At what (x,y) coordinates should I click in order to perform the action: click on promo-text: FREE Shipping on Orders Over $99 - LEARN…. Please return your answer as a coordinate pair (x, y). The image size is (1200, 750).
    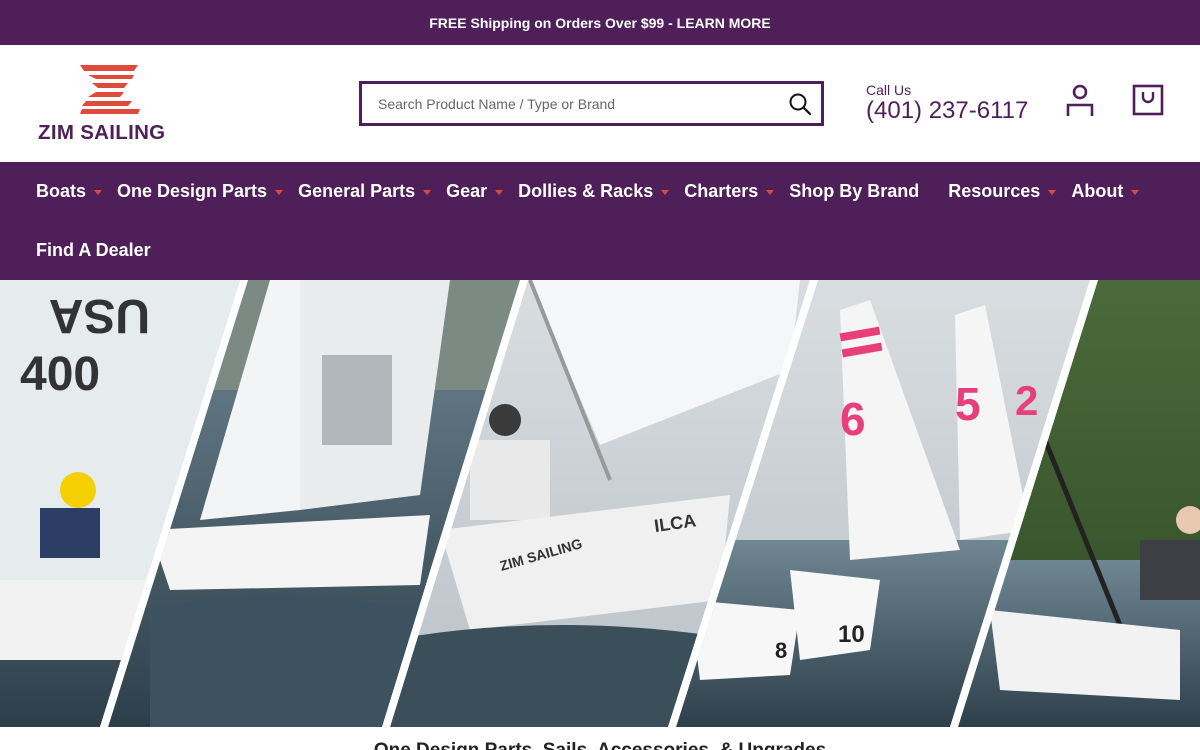
    Looking at the image, I should click on (600, 22).